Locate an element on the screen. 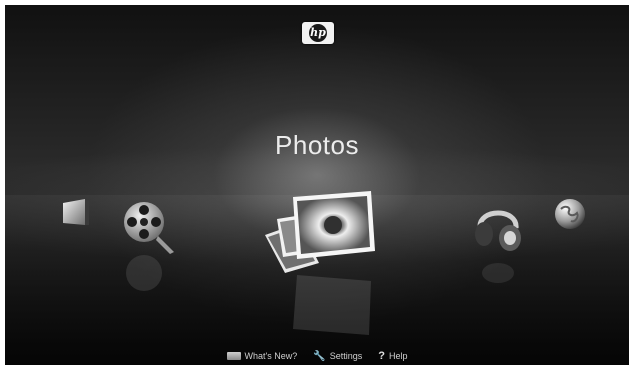 The width and height of the screenshot is (634, 370). tv-icon is located at coordinates (75, 213).